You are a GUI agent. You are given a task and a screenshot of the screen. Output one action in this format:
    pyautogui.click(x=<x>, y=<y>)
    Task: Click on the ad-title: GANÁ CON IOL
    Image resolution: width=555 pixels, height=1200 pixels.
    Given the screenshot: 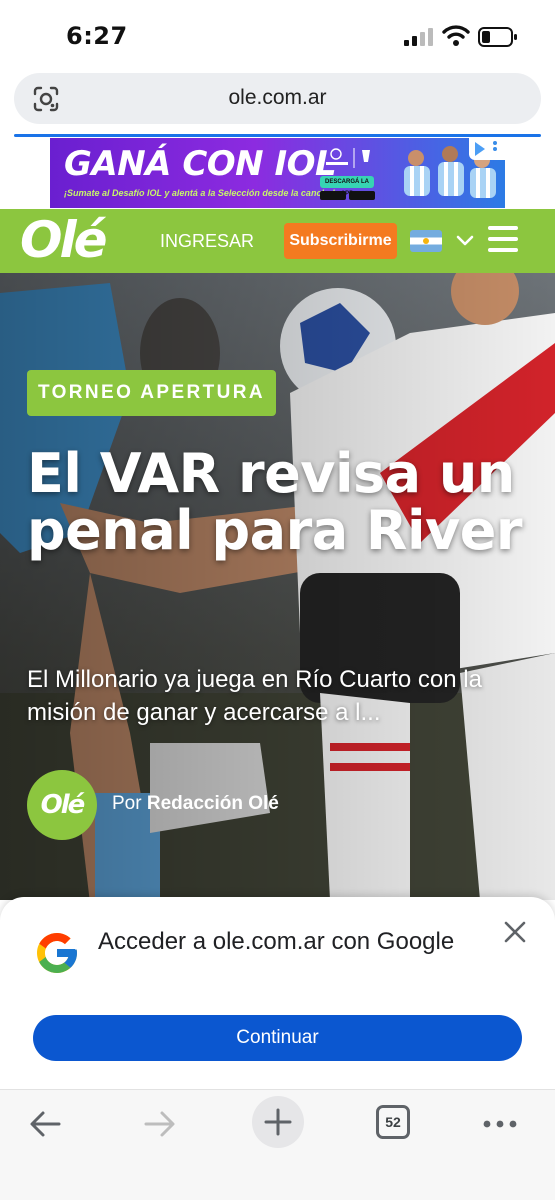 What is the action you would take?
    pyautogui.click(x=200, y=164)
    